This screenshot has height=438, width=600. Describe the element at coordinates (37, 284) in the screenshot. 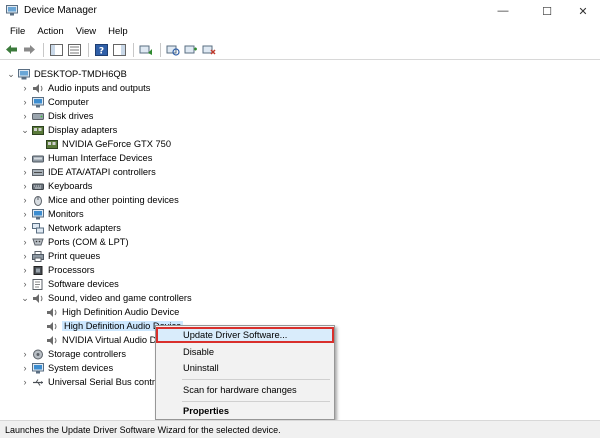

I see `software-device-icon` at that location.